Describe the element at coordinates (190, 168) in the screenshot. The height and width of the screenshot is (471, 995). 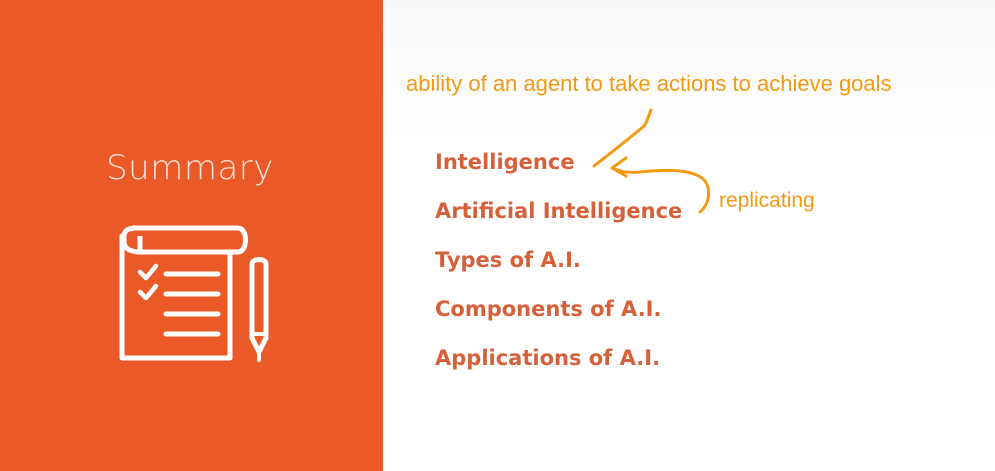
I see `summary-title: Summary` at that location.